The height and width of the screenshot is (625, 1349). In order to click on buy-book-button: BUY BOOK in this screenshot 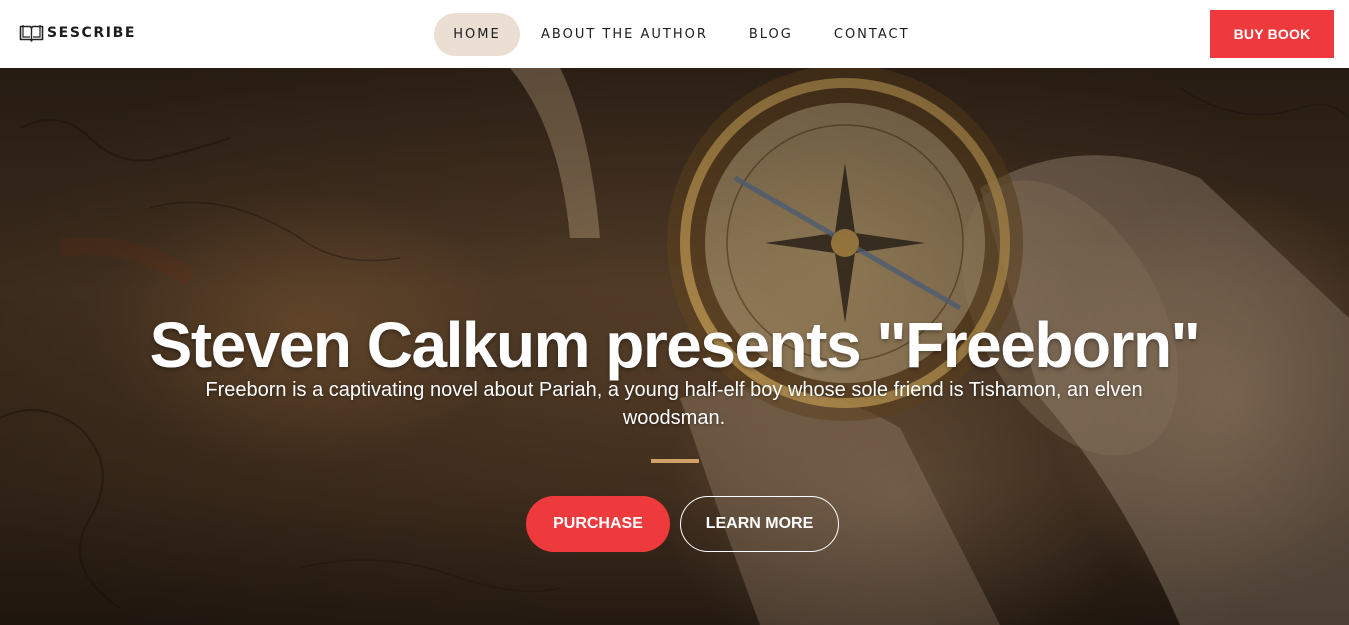, I will do `click(1272, 34)`.